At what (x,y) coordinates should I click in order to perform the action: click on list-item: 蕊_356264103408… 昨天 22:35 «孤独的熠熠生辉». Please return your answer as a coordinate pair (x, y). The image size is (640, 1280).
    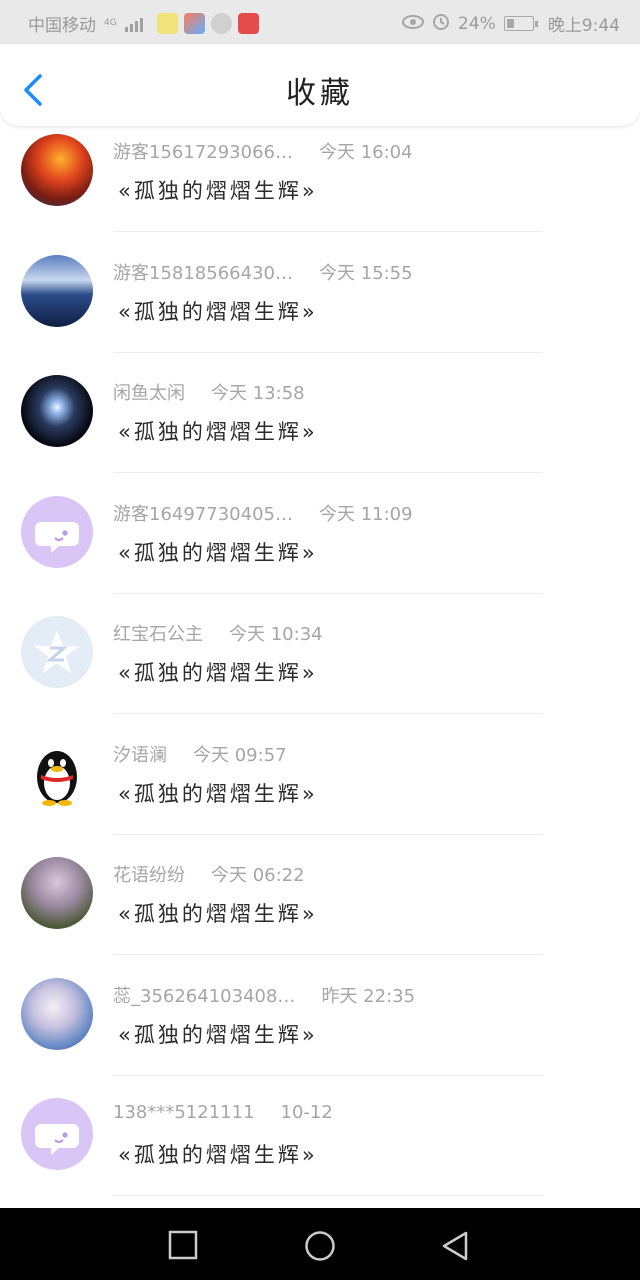
    Looking at the image, I should click on (320, 1034).